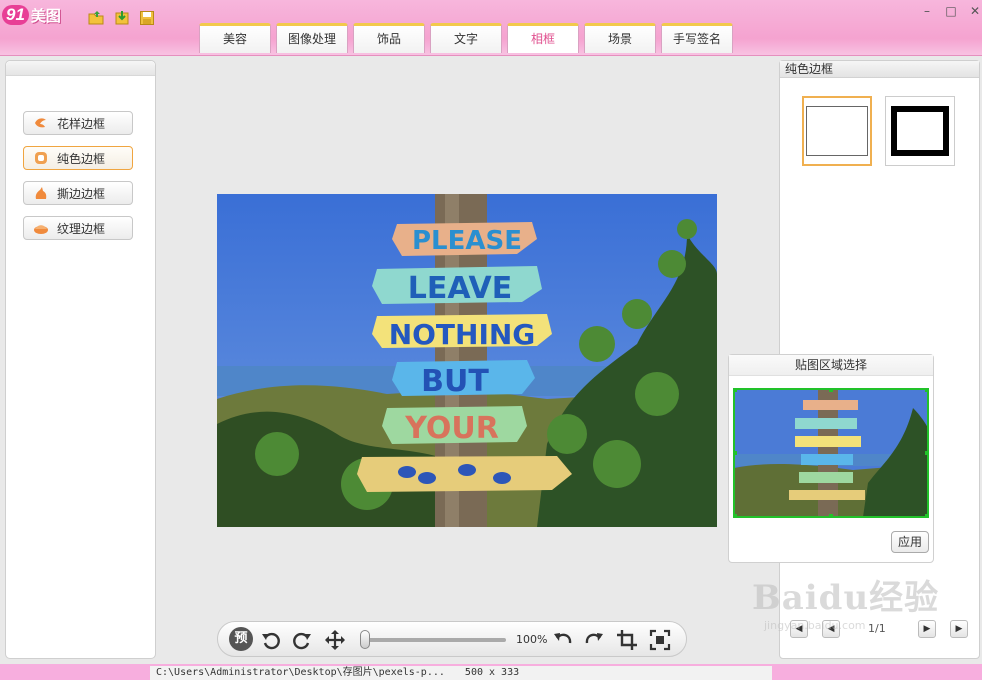  What do you see at coordinates (543, 38) in the screenshot?
I see `tab-frame: 相框` at bounding box center [543, 38].